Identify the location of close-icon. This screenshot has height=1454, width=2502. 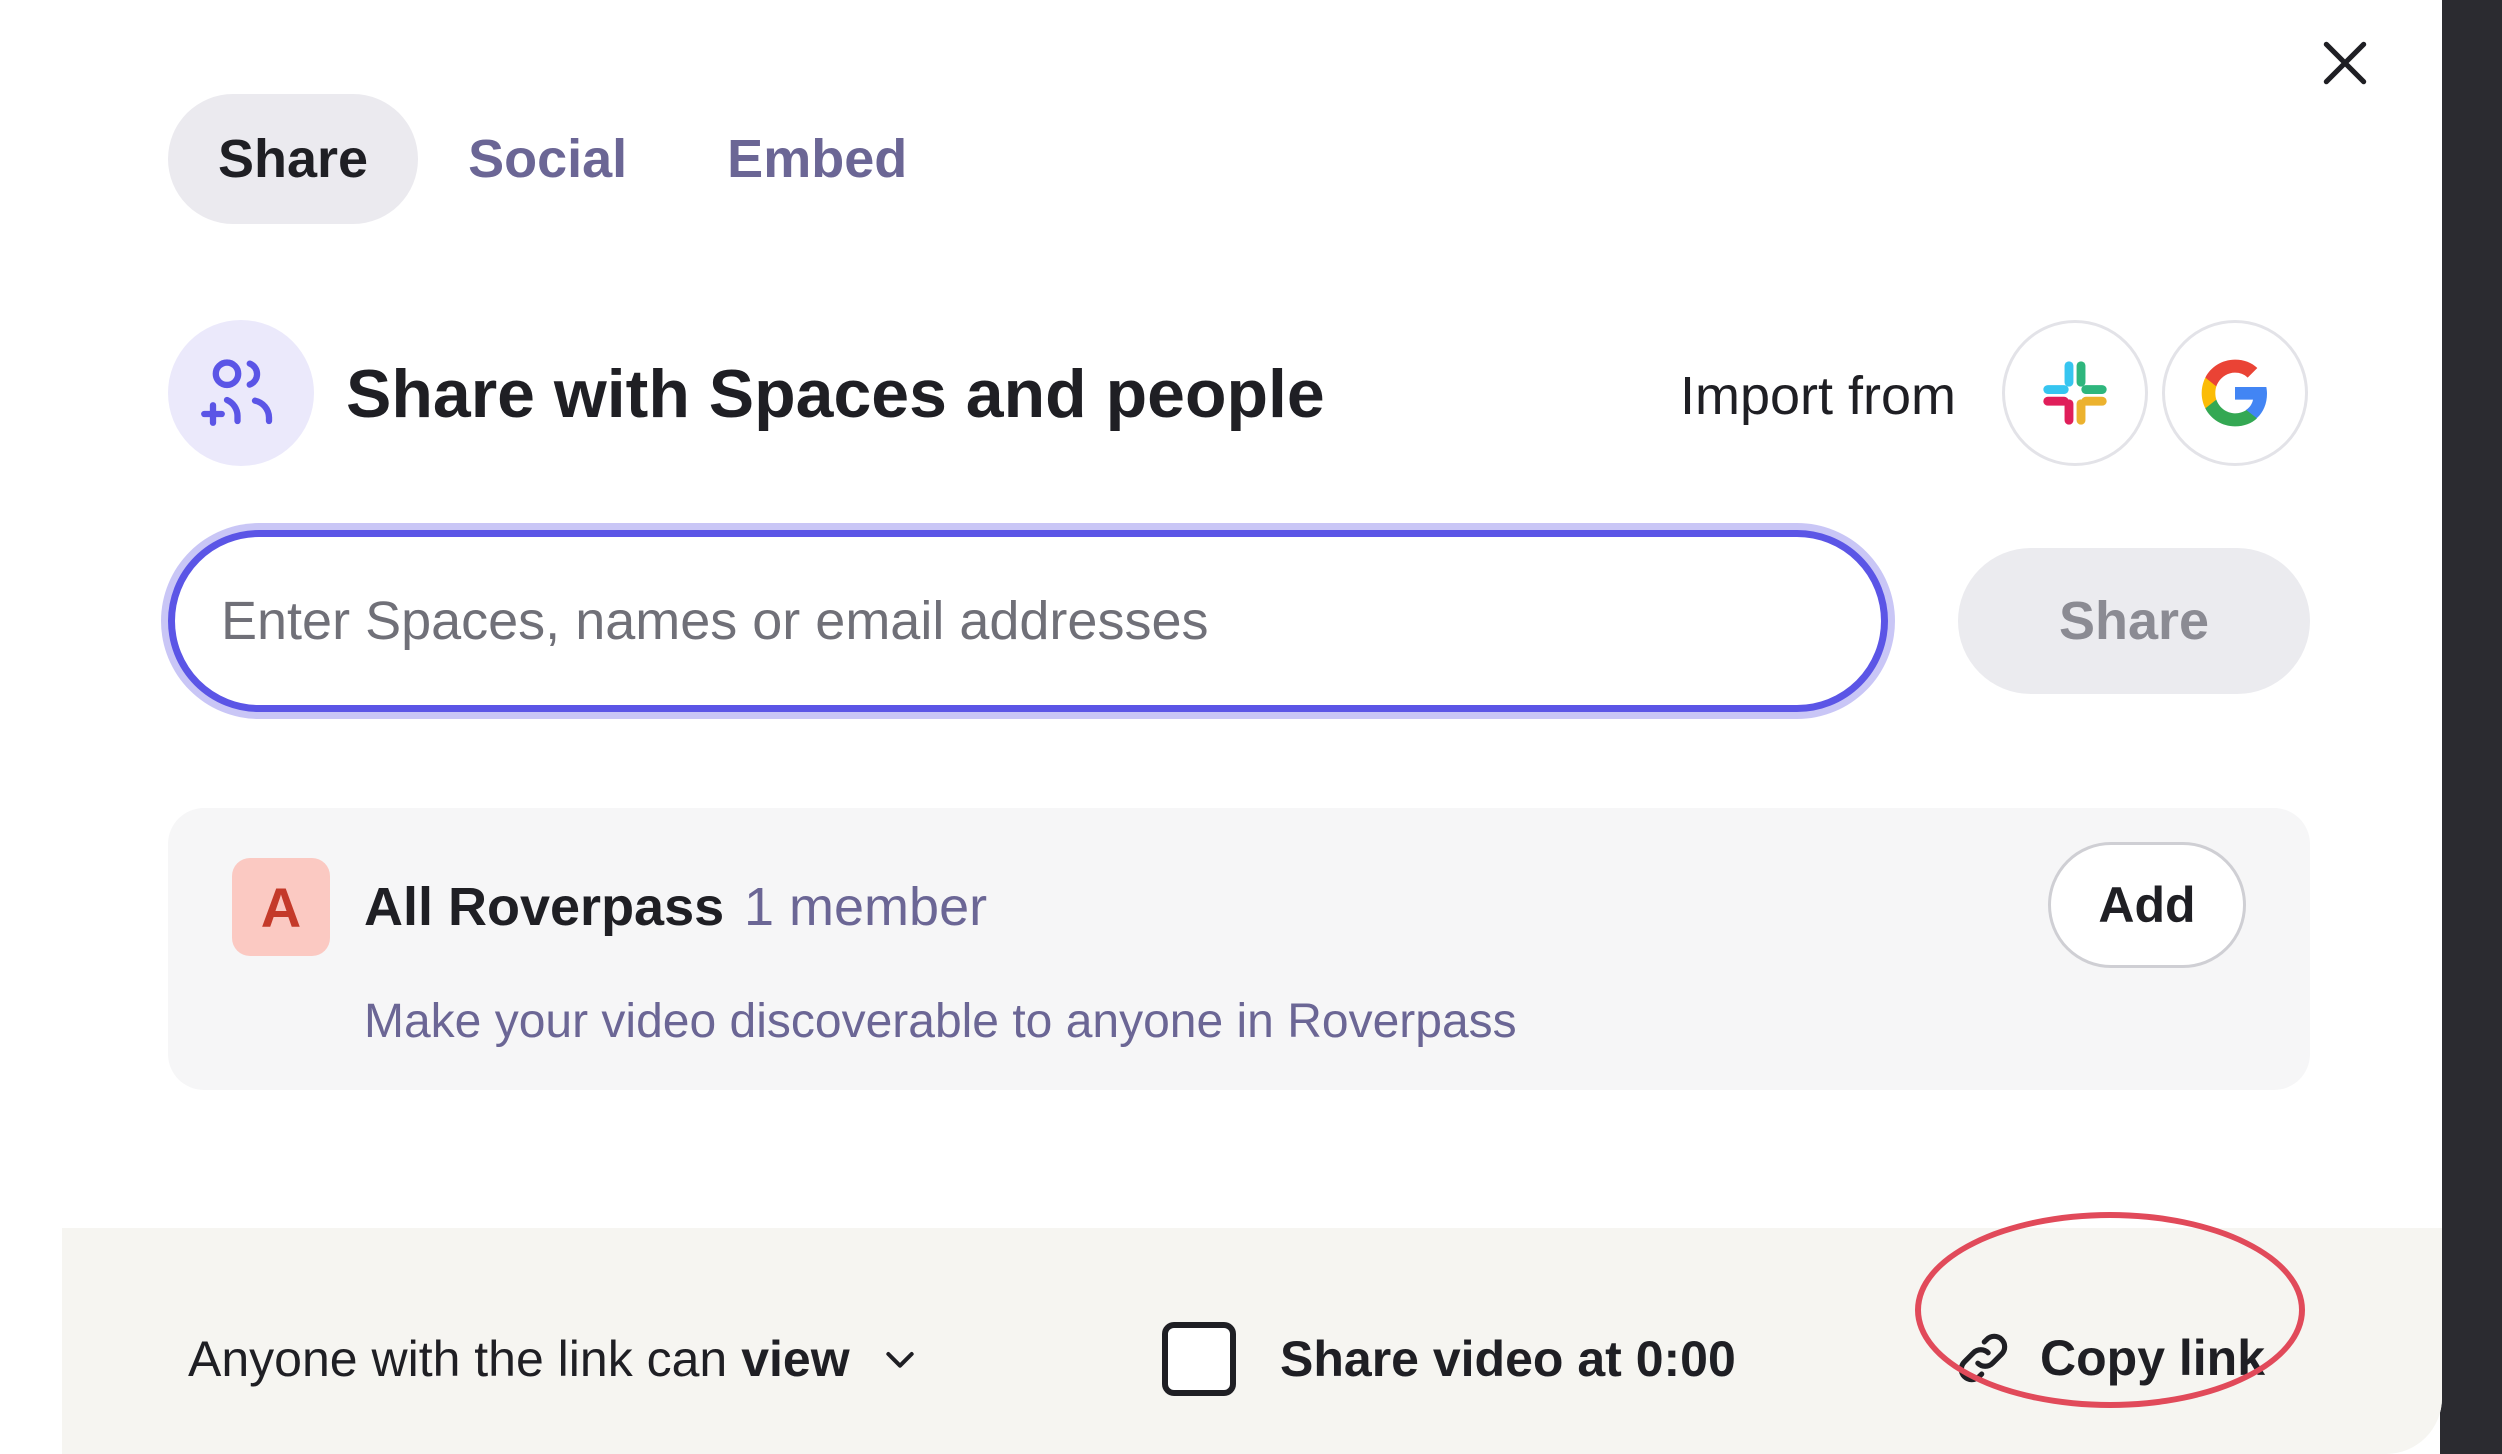
(2345, 63).